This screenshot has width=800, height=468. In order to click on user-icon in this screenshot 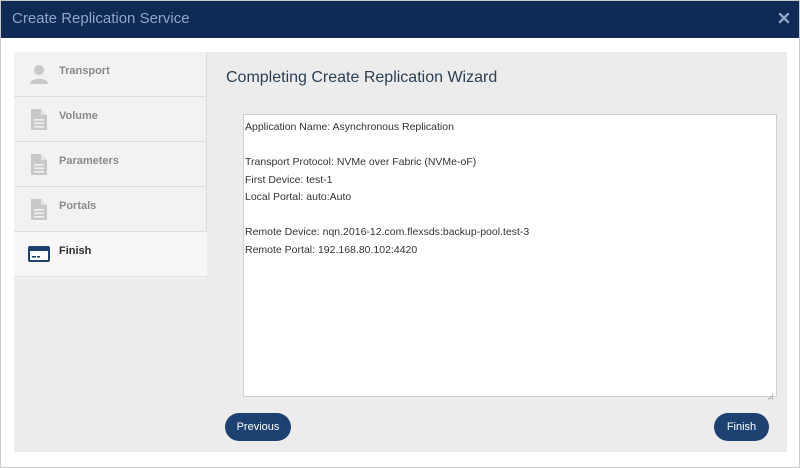, I will do `click(39, 74)`.